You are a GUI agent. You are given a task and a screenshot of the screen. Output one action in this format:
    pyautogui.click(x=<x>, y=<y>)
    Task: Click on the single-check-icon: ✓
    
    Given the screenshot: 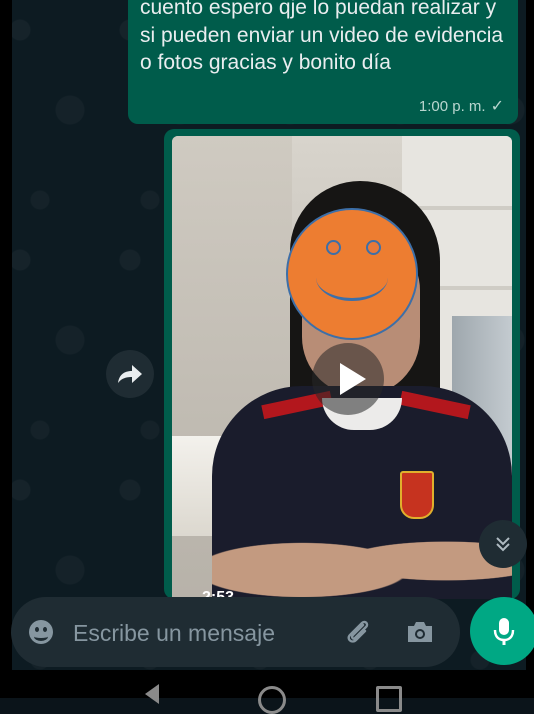 What is the action you would take?
    pyautogui.click(x=497, y=106)
    